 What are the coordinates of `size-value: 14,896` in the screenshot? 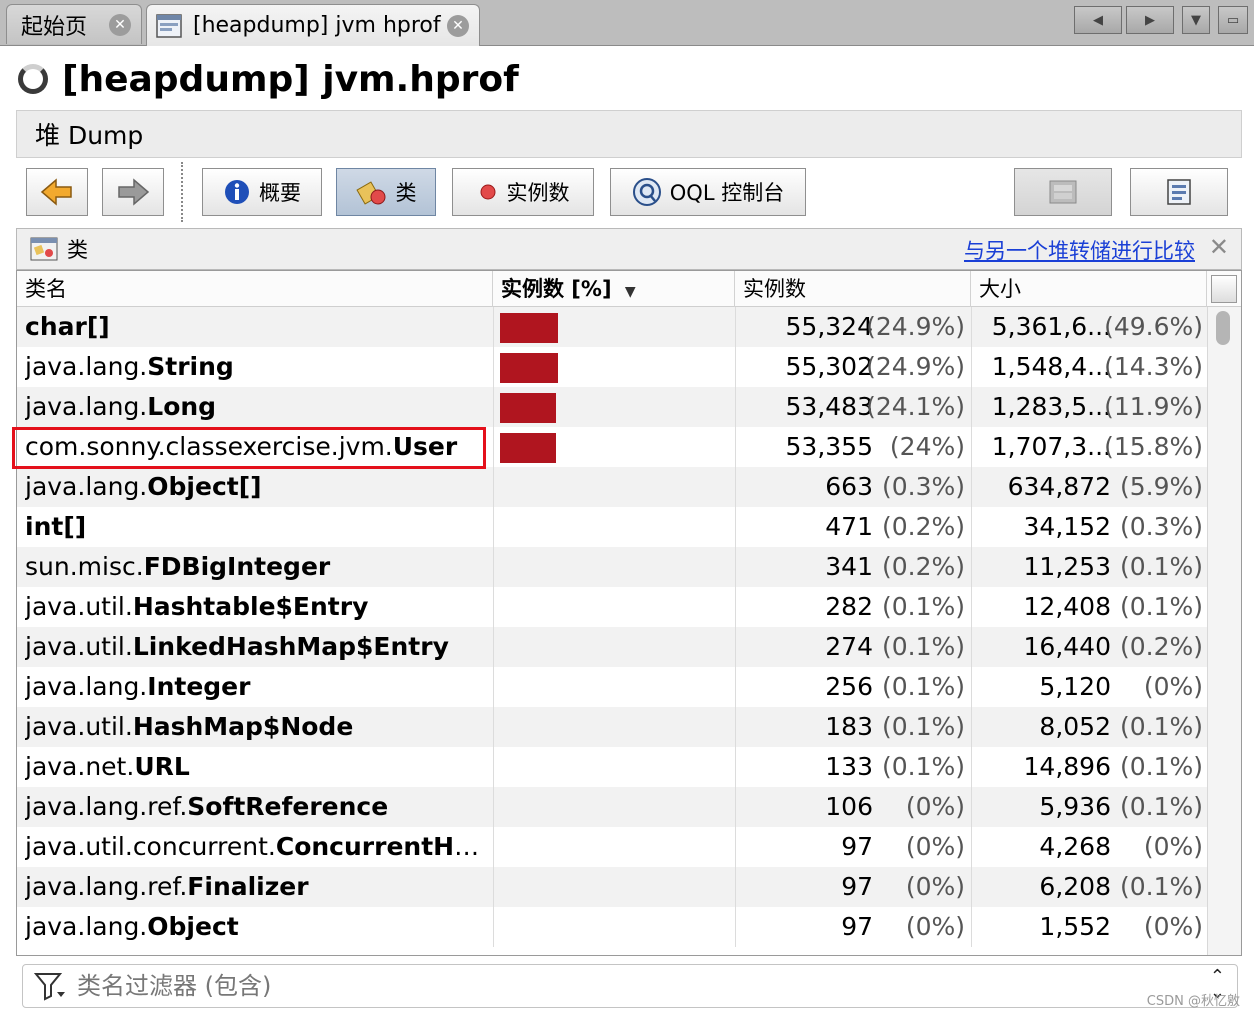 It's located at (1067, 766).